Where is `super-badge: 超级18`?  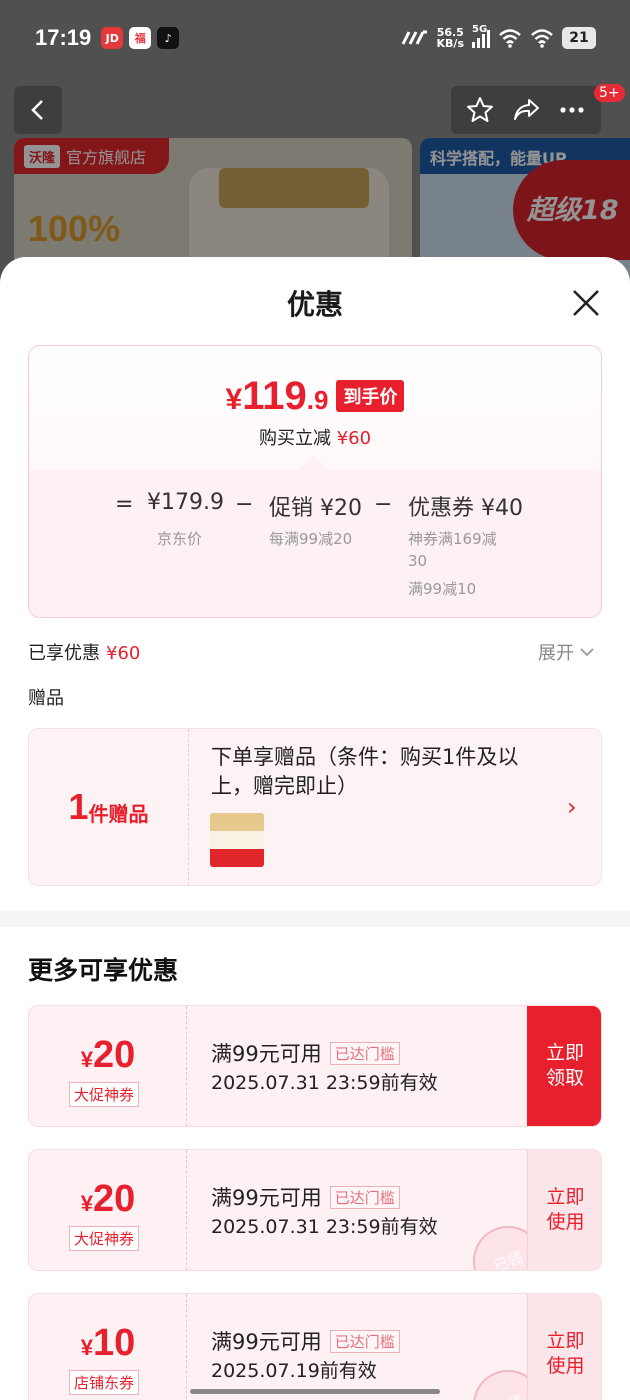 super-badge: 超级18 is located at coordinates (571, 210).